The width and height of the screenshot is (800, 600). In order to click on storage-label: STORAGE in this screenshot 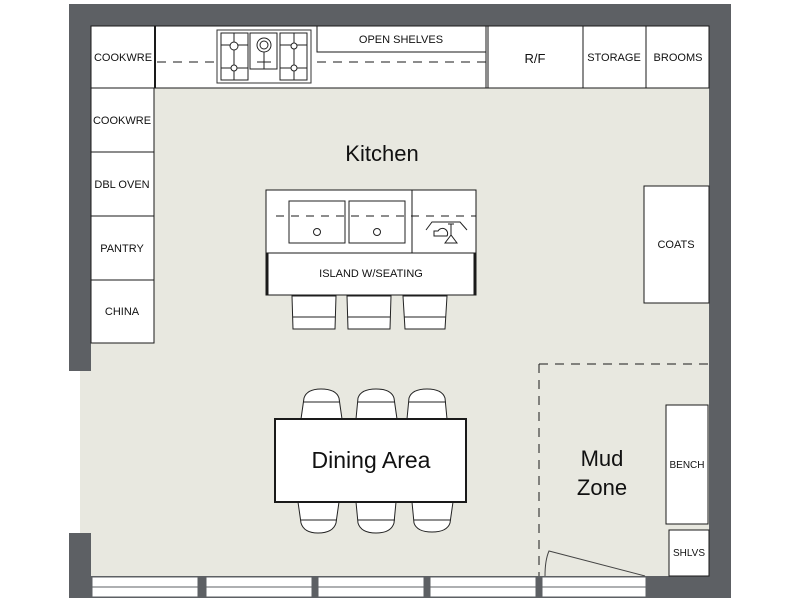, I will do `click(614, 58)`.